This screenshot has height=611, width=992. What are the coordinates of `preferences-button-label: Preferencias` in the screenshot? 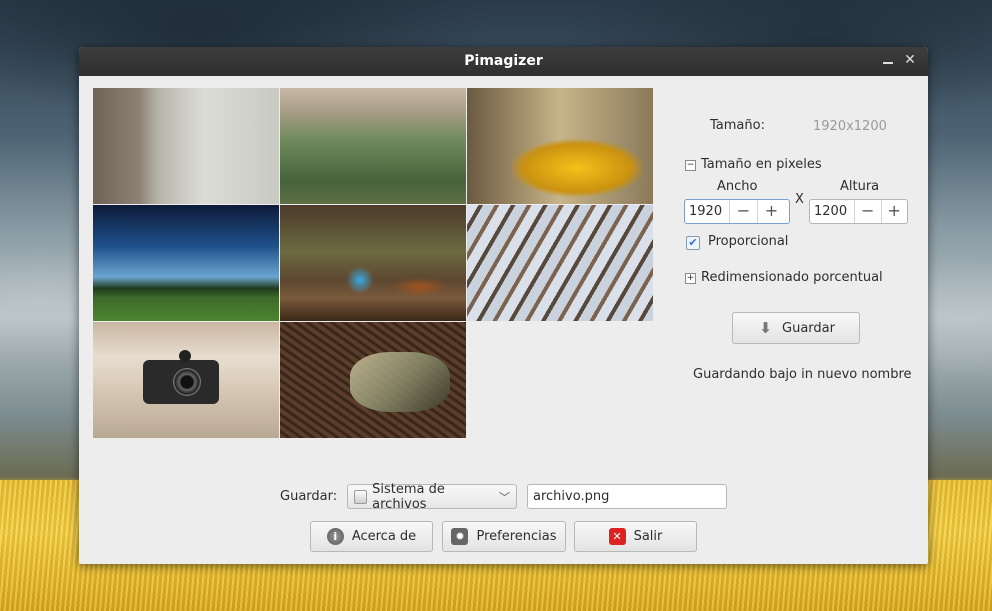 It's located at (516, 536).